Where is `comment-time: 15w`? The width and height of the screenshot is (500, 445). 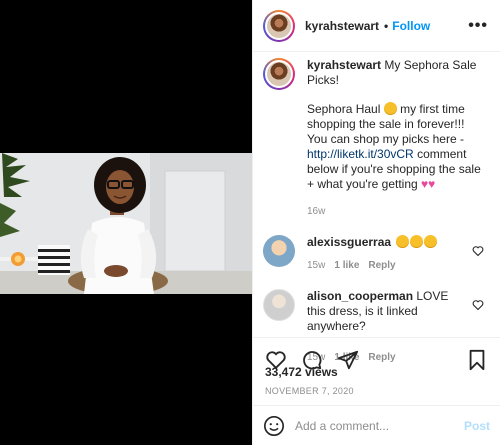 comment-time: 15w is located at coordinates (316, 265).